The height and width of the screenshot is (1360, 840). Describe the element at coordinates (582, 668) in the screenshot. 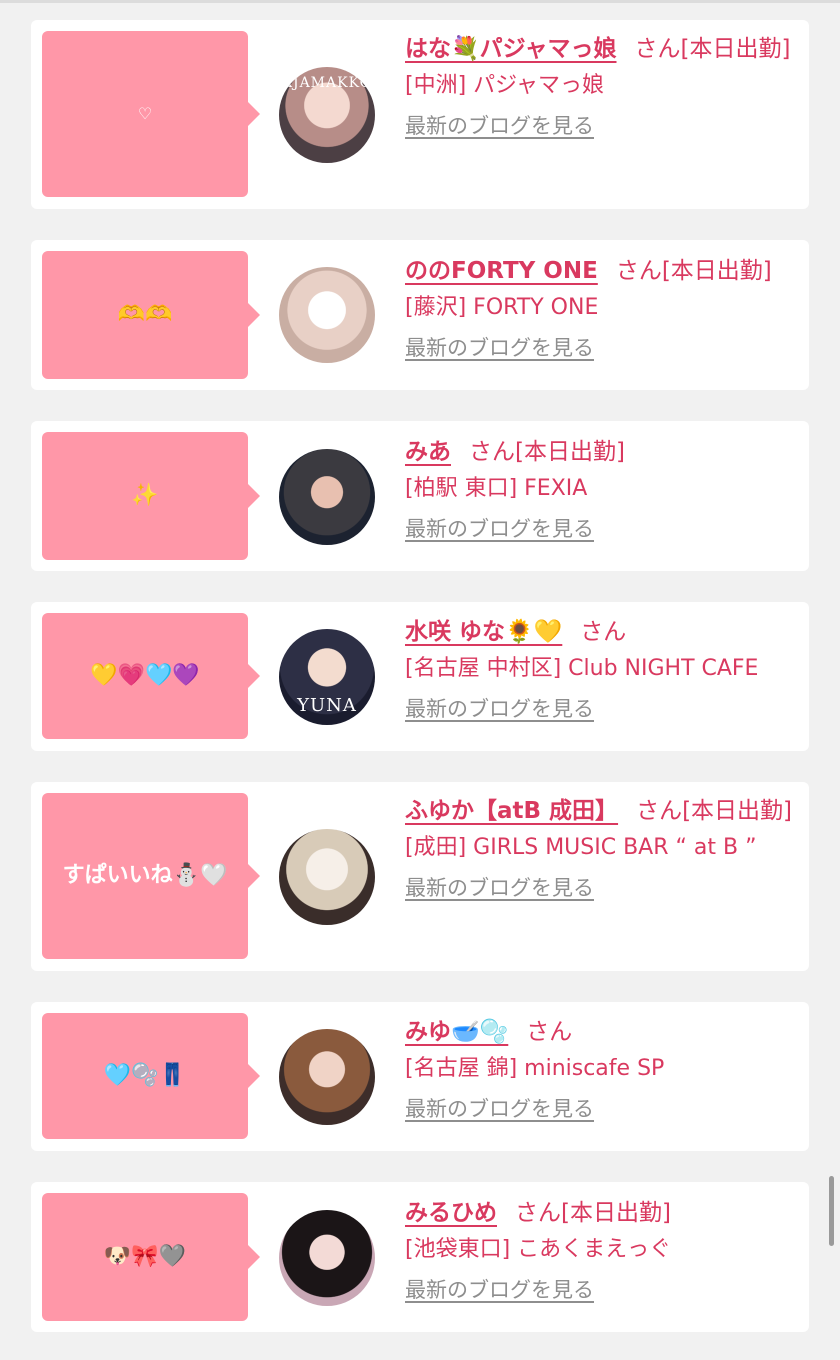

I see `shop-name: [名古屋 中村区] Club NIGHT CAFE` at that location.